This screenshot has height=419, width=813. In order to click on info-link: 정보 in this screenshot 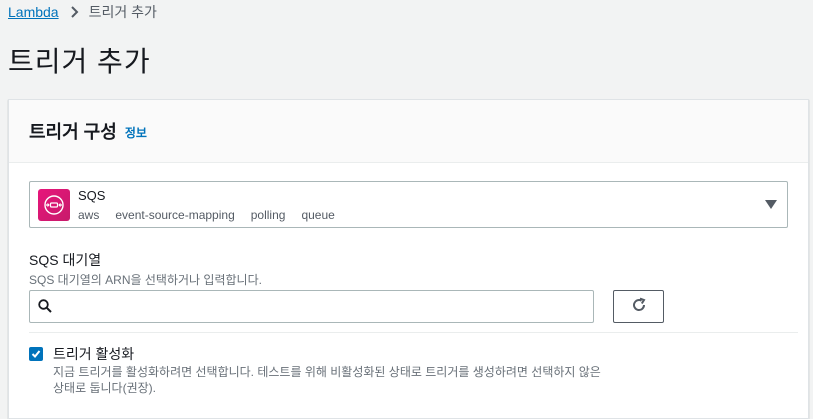, I will do `click(136, 132)`.